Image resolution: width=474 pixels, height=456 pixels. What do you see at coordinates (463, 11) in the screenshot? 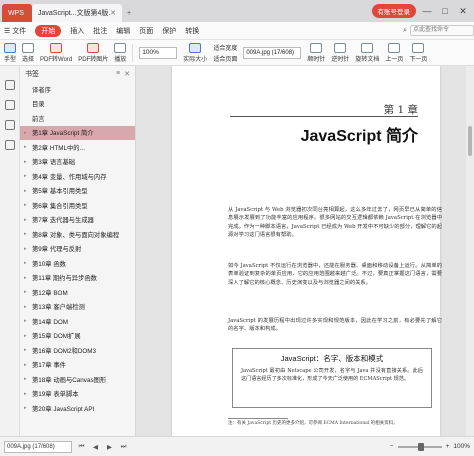
I see `close-window-button: ✕` at bounding box center [463, 11].